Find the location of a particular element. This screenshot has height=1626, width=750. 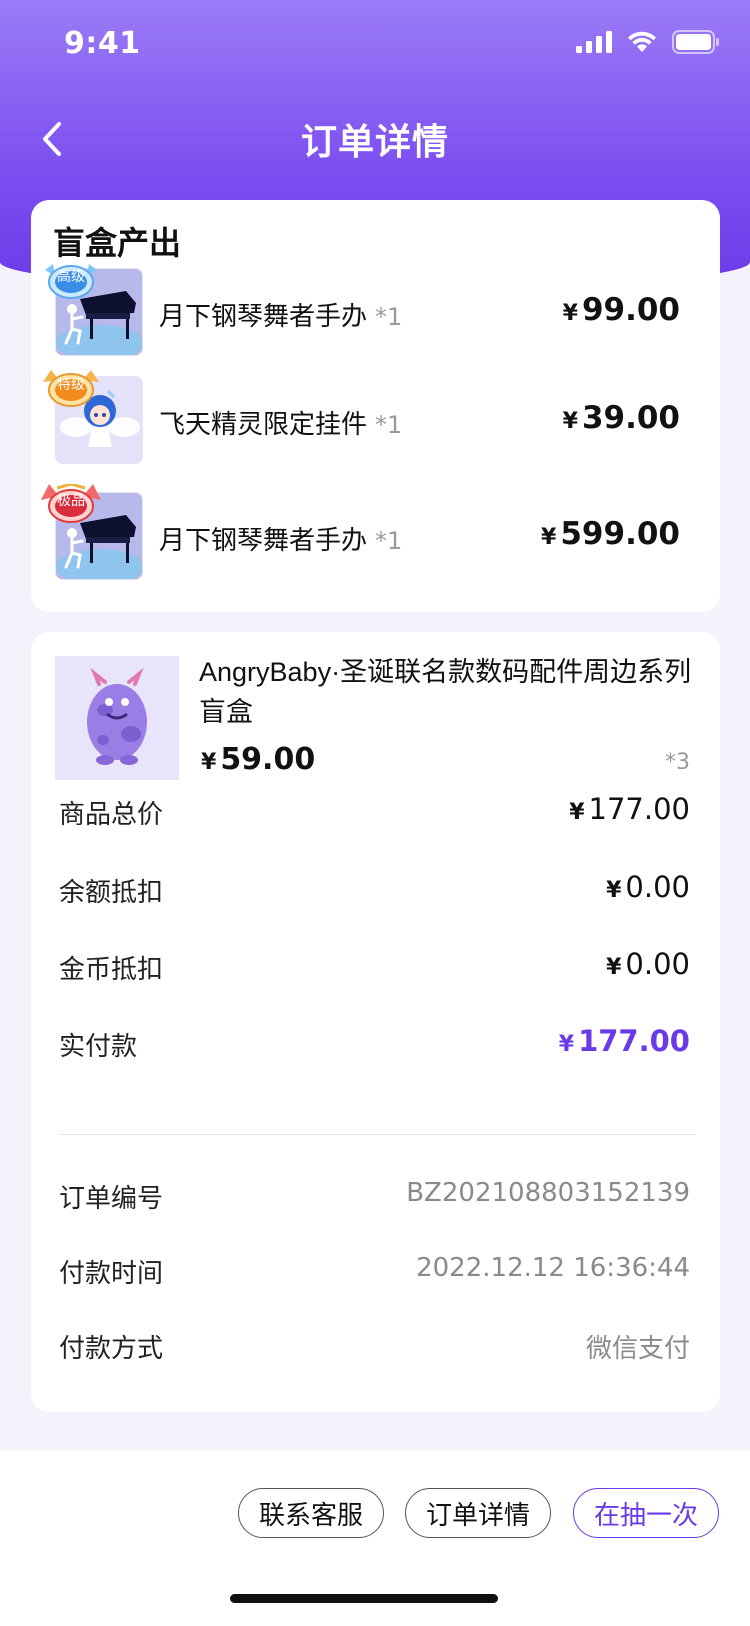

battery-icon is located at coordinates (695, 42).